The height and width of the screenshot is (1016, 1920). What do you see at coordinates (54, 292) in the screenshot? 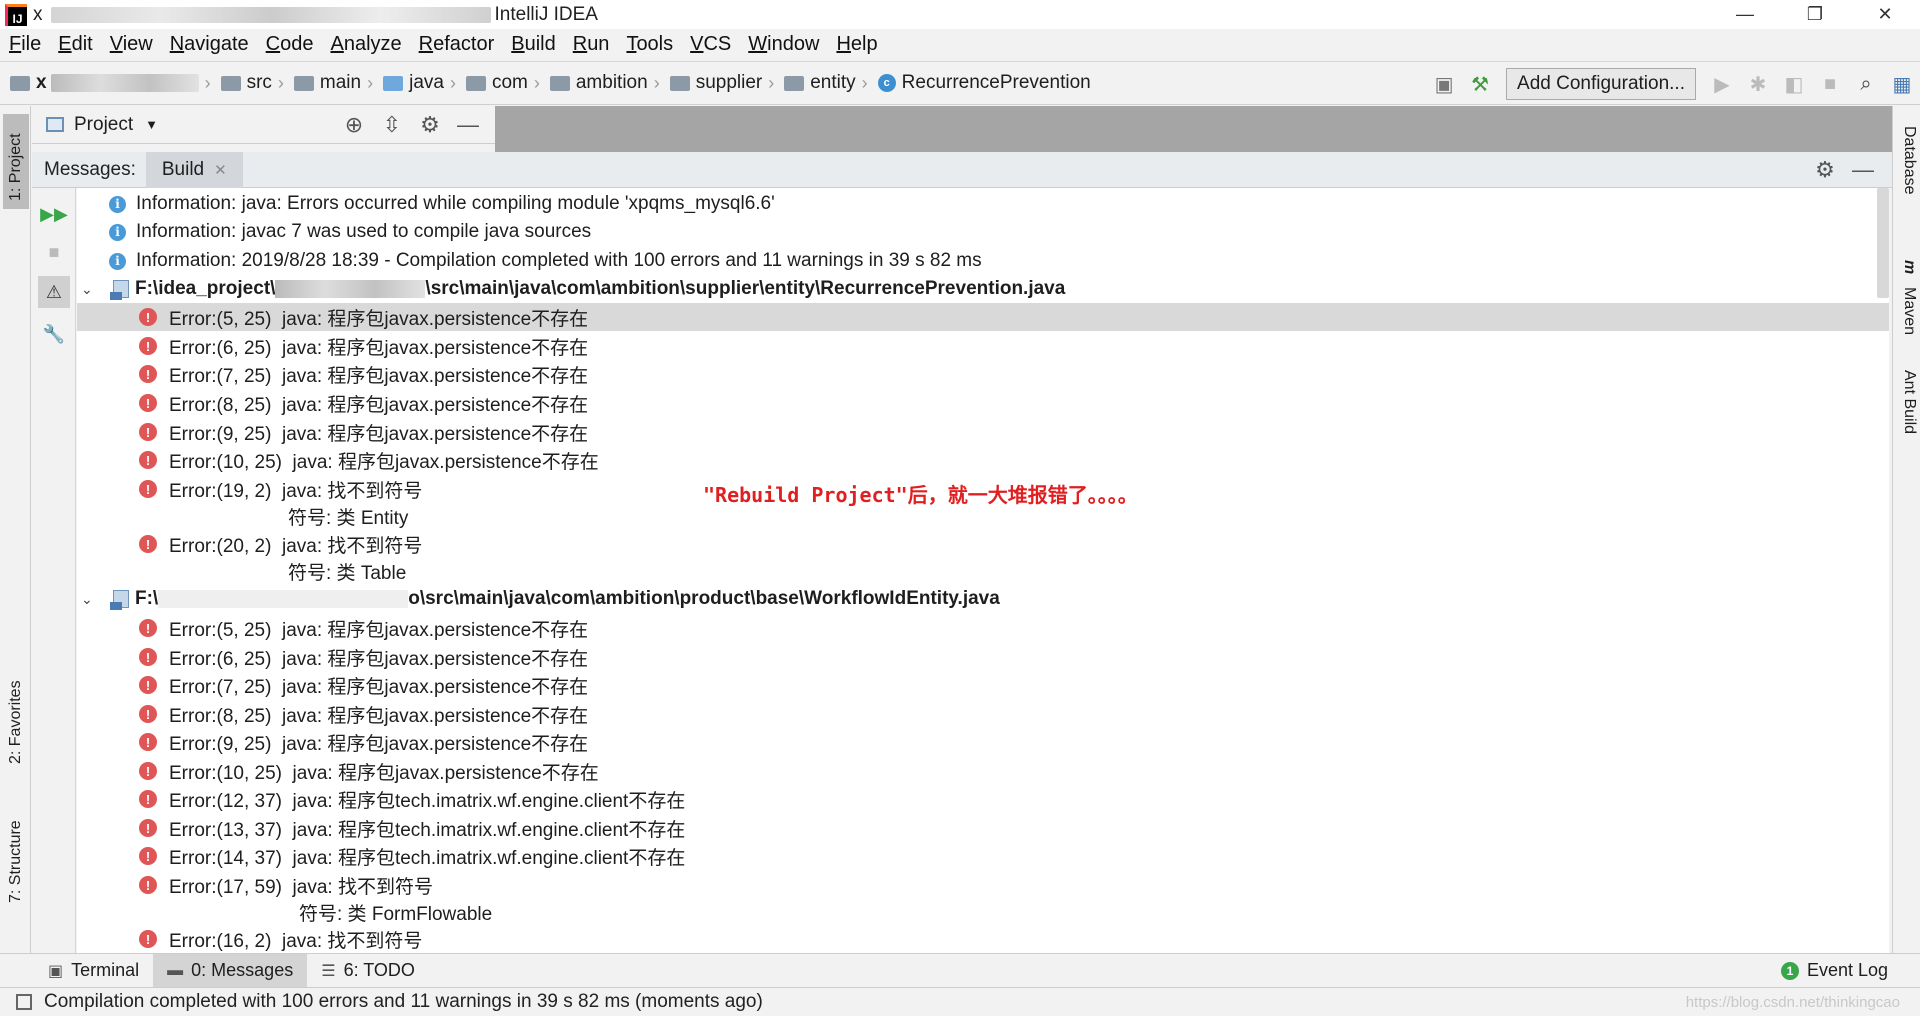
I see `warning-filter-icon: ⚠` at bounding box center [54, 292].